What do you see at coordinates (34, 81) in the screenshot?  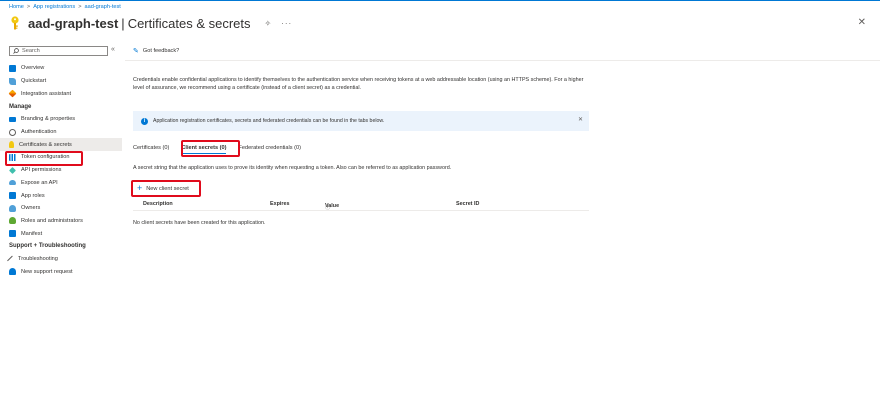 I see `sidebar-item-label: Quickstart` at bounding box center [34, 81].